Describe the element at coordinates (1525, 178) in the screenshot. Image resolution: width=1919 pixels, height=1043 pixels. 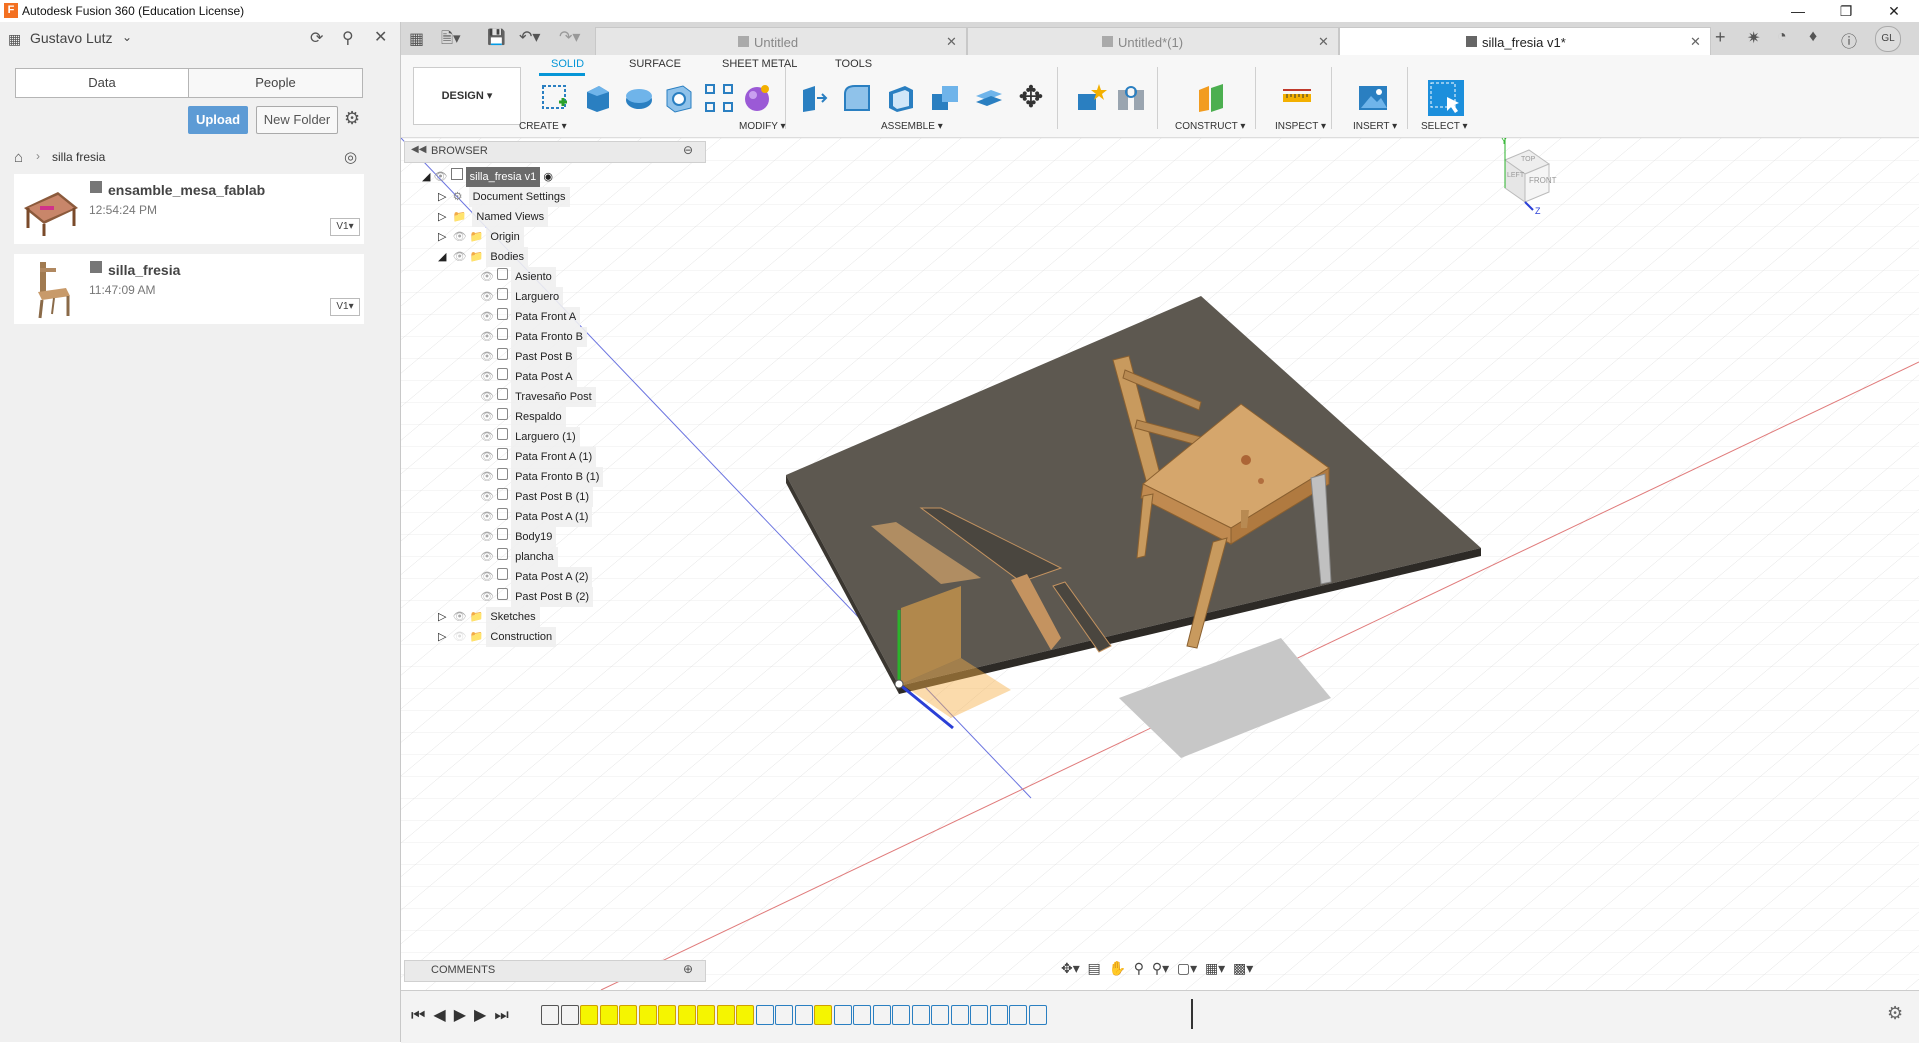
I see `view-cube: TOP FRONT LEFT Z Y` at that location.